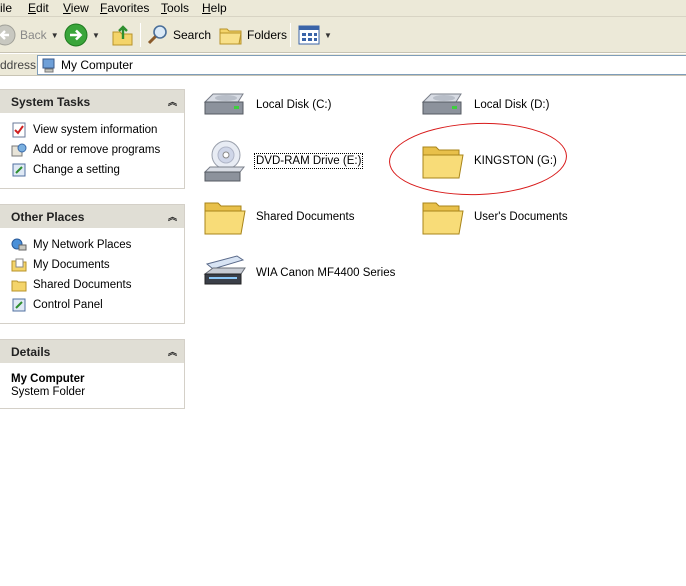 The width and height of the screenshot is (686, 586). I want to click on drive-local-d: Local Disk (D:), so click(484, 105).